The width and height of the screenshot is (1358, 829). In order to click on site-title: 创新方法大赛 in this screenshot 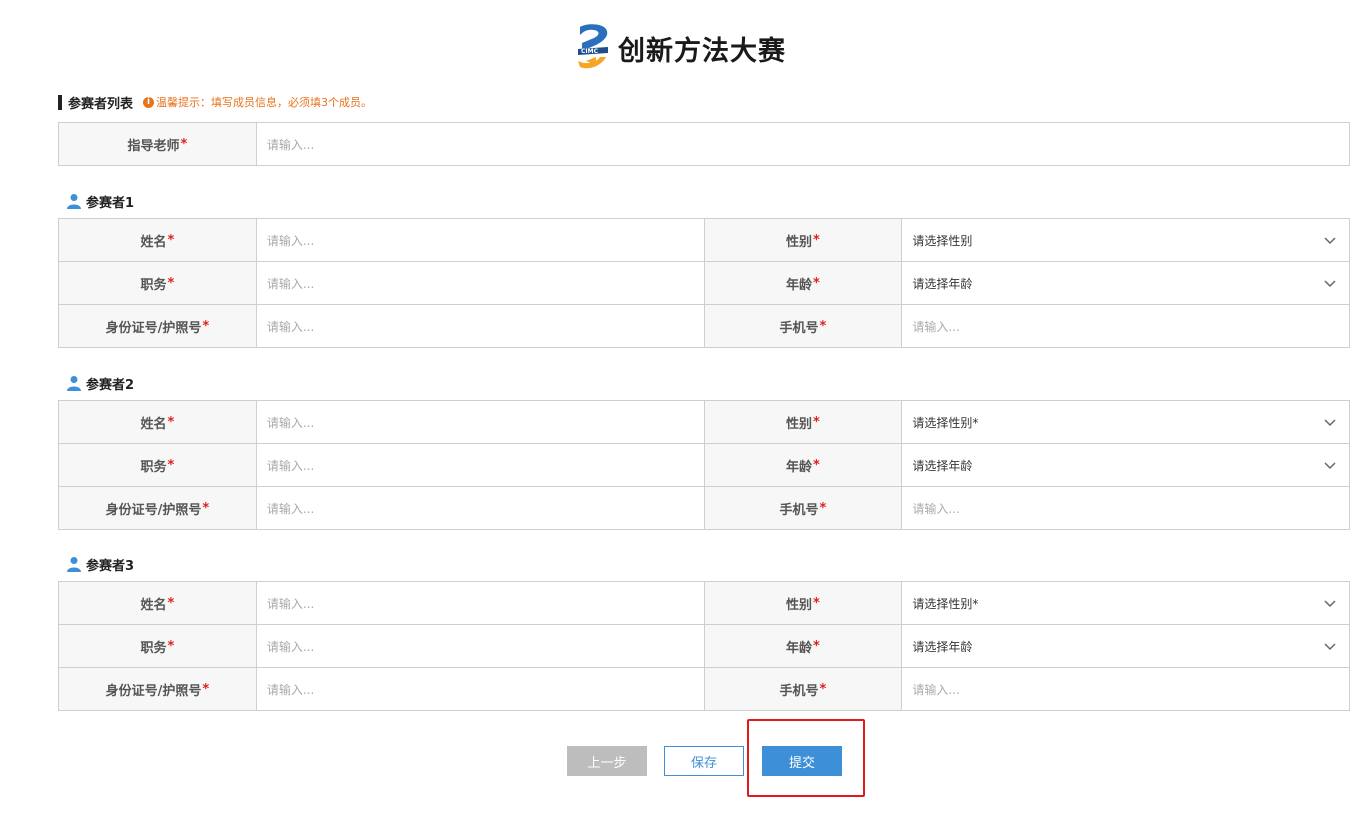, I will do `click(702, 51)`.